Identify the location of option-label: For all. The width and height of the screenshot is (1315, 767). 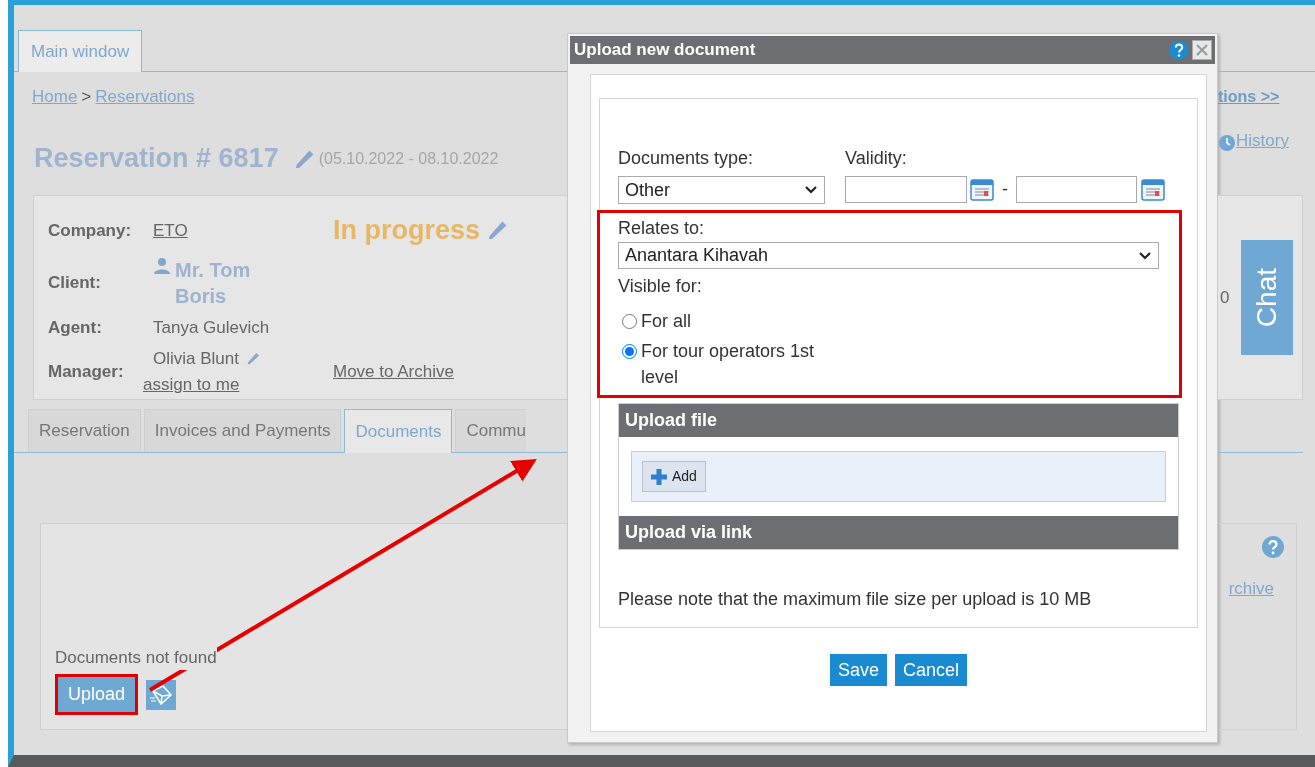
(666, 321).